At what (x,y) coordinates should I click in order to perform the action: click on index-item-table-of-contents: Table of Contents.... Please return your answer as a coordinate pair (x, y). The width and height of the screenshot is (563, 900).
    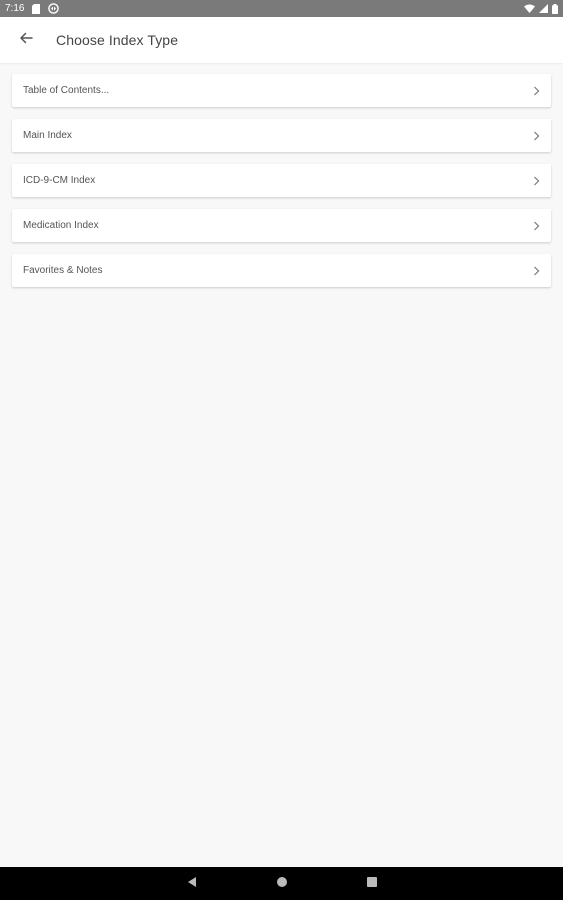
    Looking at the image, I should click on (281, 90).